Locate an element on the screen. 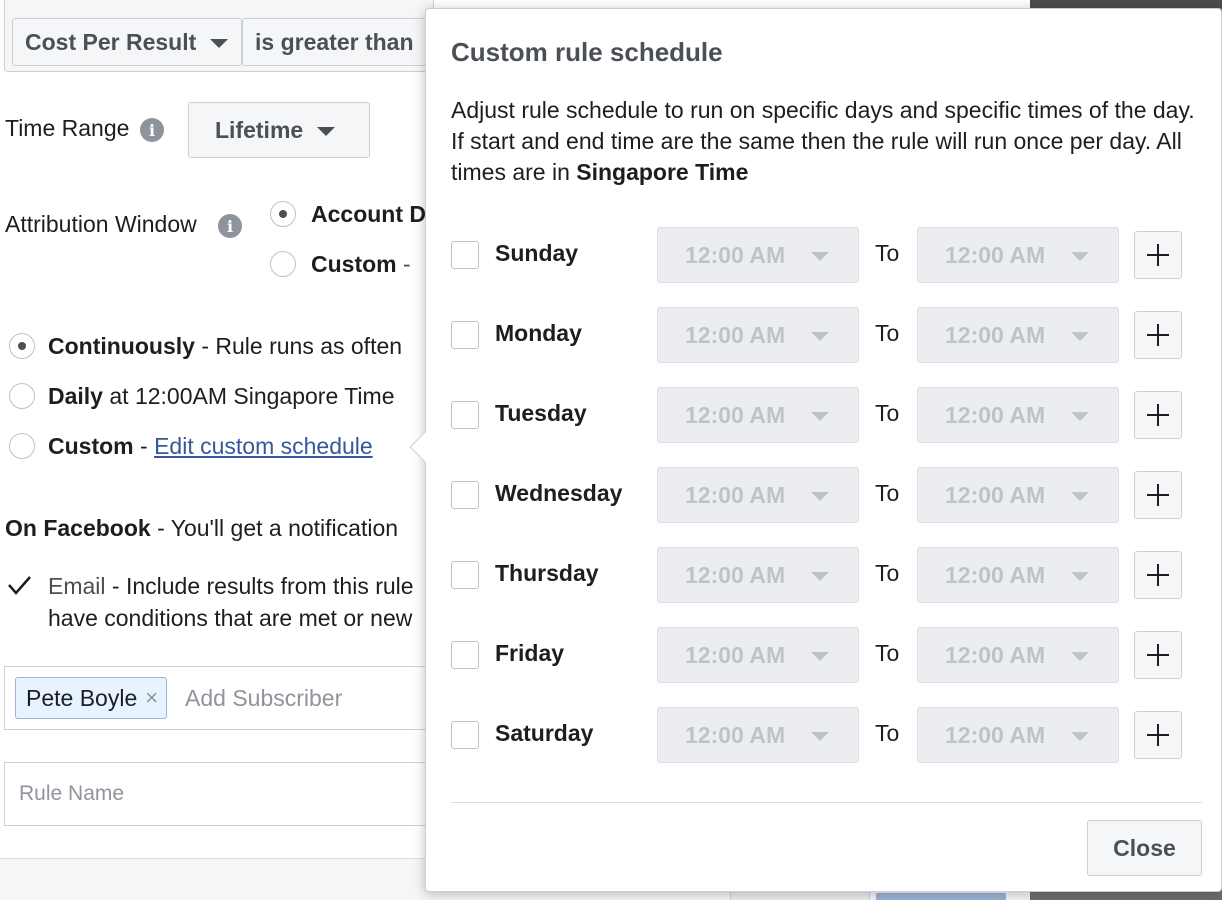  dialog-divider is located at coordinates (826, 802).